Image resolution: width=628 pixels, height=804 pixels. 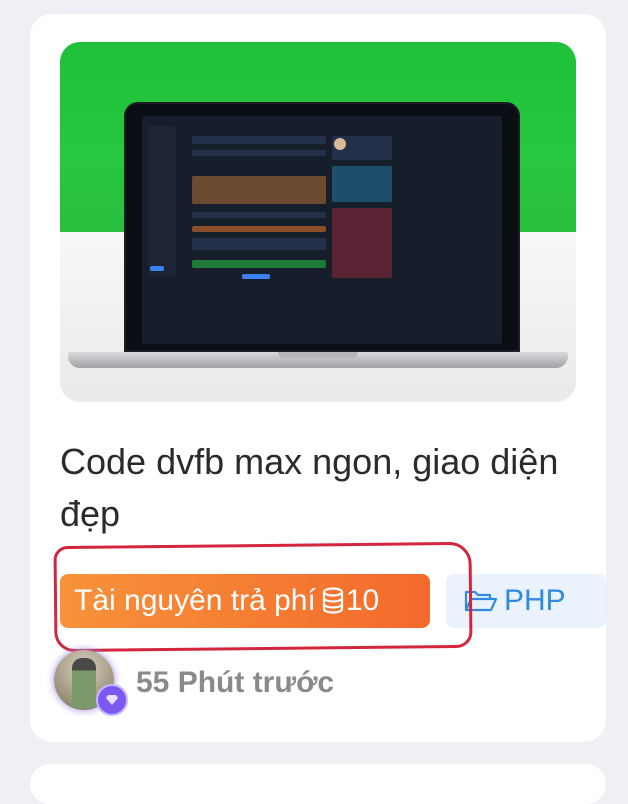 What do you see at coordinates (235, 682) in the screenshot?
I see `post-time: 55 Phút trước` at bounding box center [235, 682].